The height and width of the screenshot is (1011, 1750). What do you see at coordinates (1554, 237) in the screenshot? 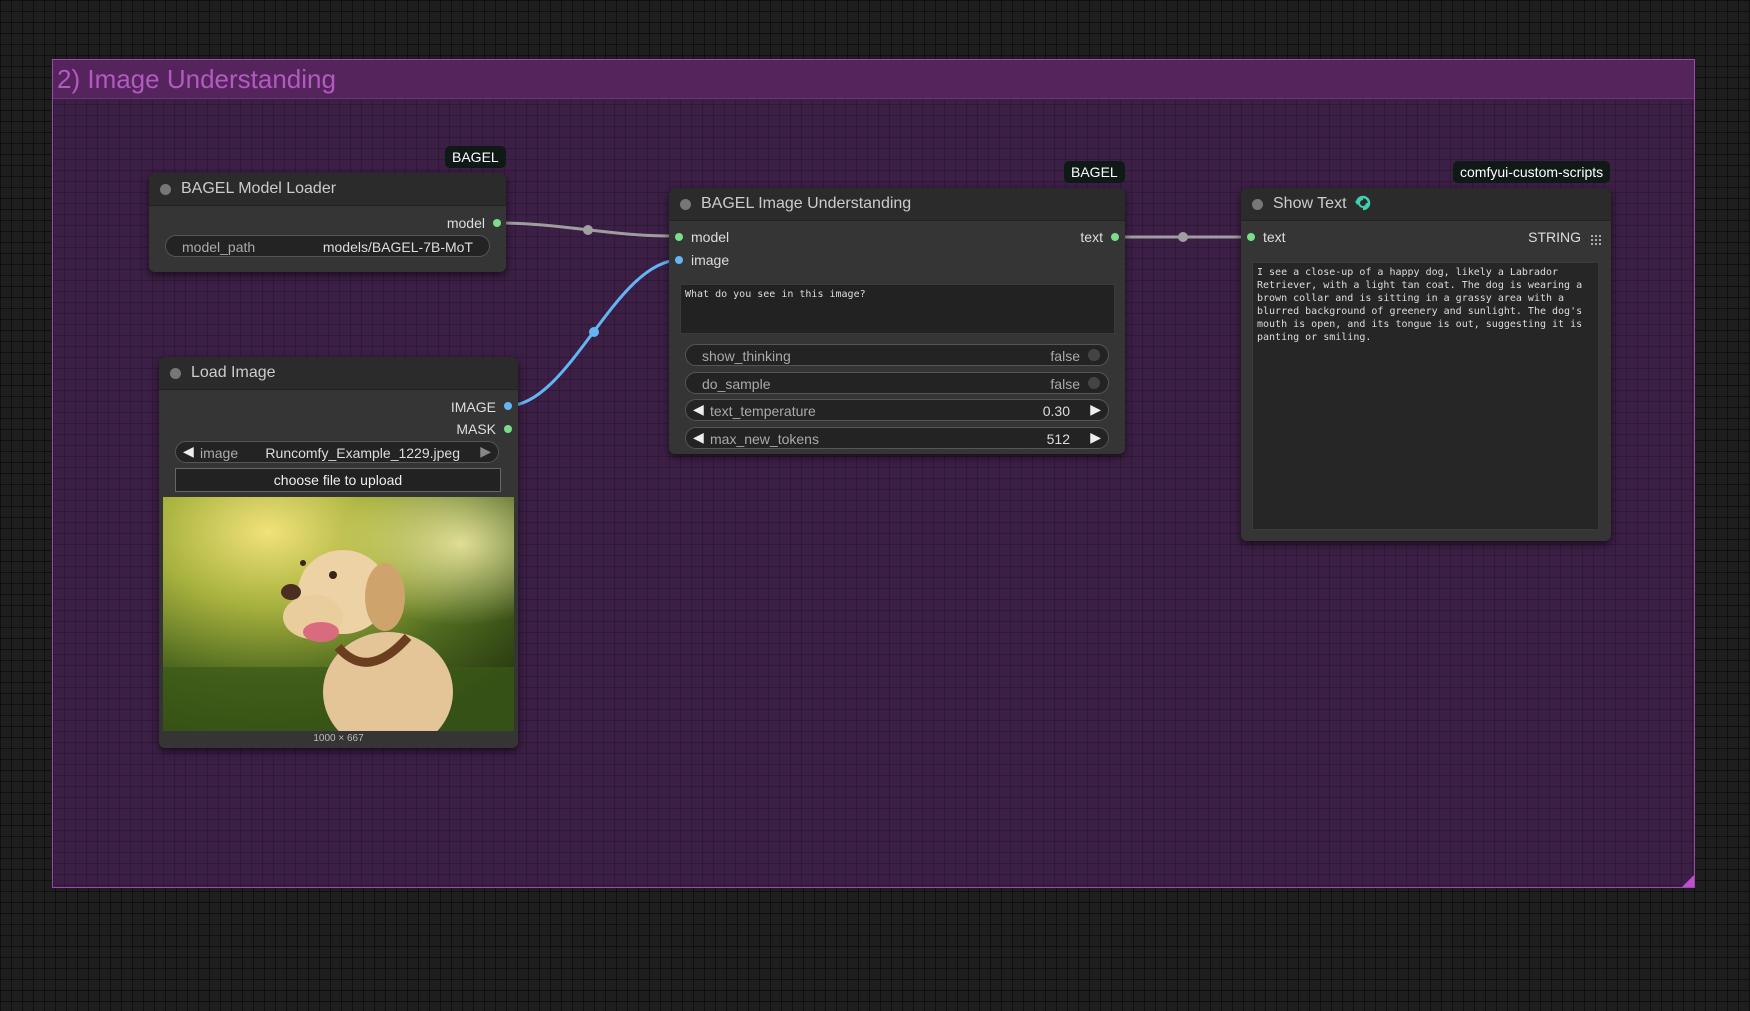
I see `output-string-label: STRING` at bounding box center [1554, 237].